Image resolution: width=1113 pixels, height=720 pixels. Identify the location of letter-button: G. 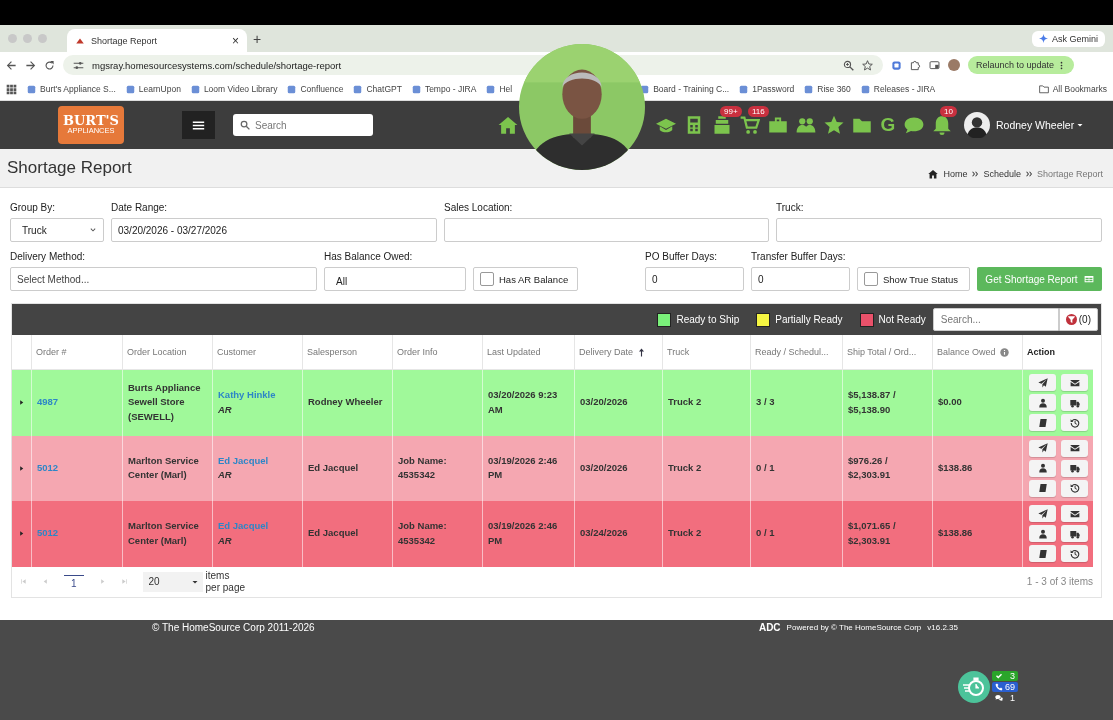
(888, 125).